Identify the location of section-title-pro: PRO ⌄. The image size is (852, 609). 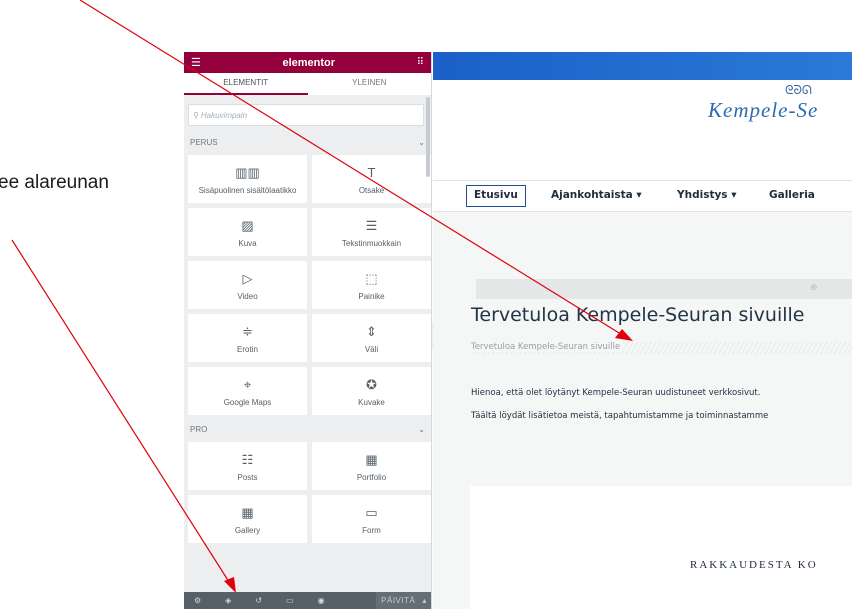
(307, 429).